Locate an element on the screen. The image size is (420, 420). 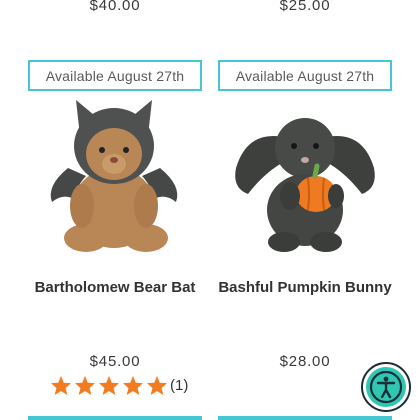
product-price: $45.00 is located at coordinates (115, 361).